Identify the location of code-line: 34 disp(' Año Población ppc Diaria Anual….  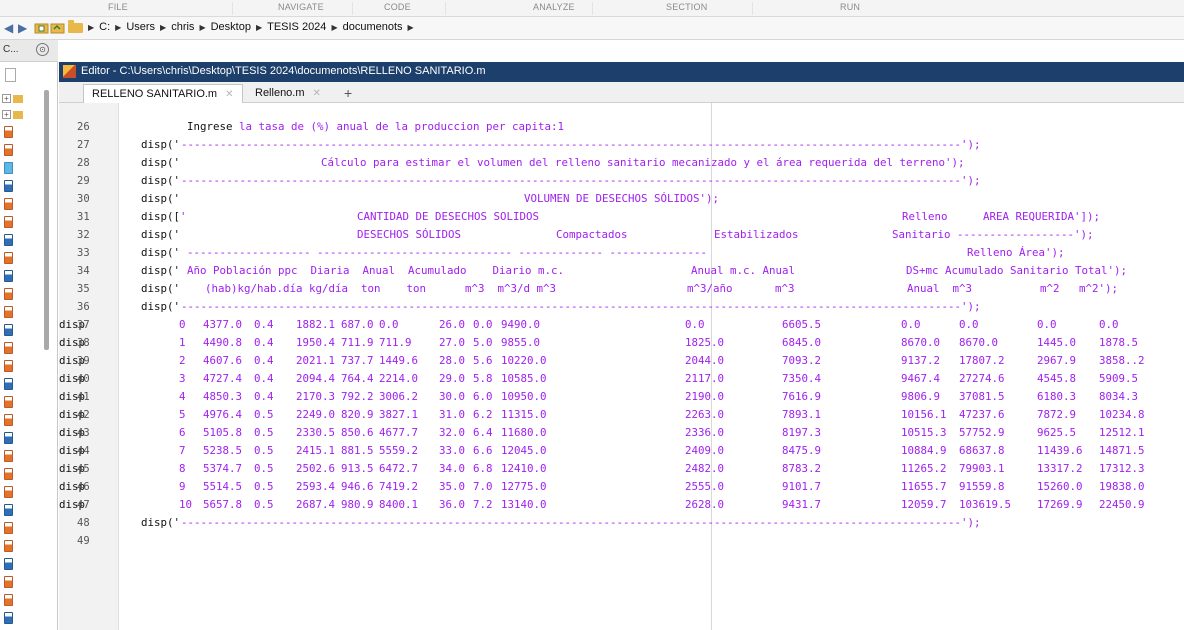
(621, 271).